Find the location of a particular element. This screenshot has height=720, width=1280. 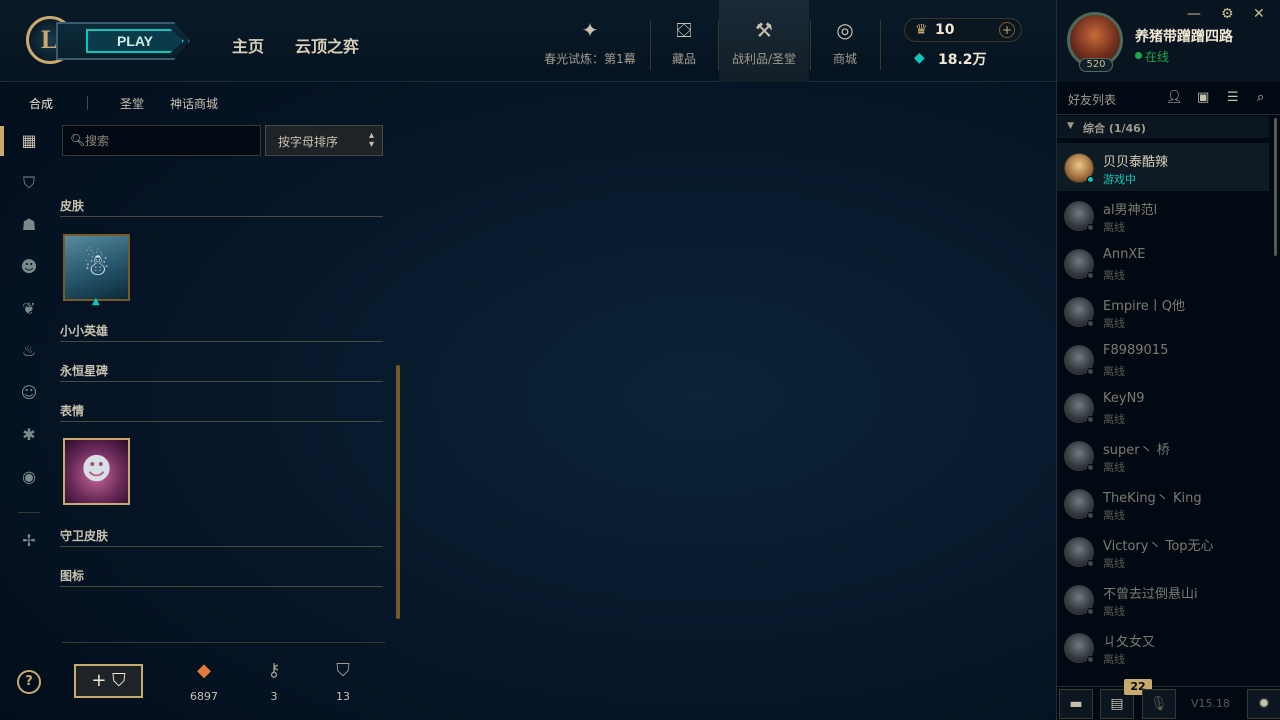

list-item: al男神范l 离线 is located at coordinates (1163, 215).